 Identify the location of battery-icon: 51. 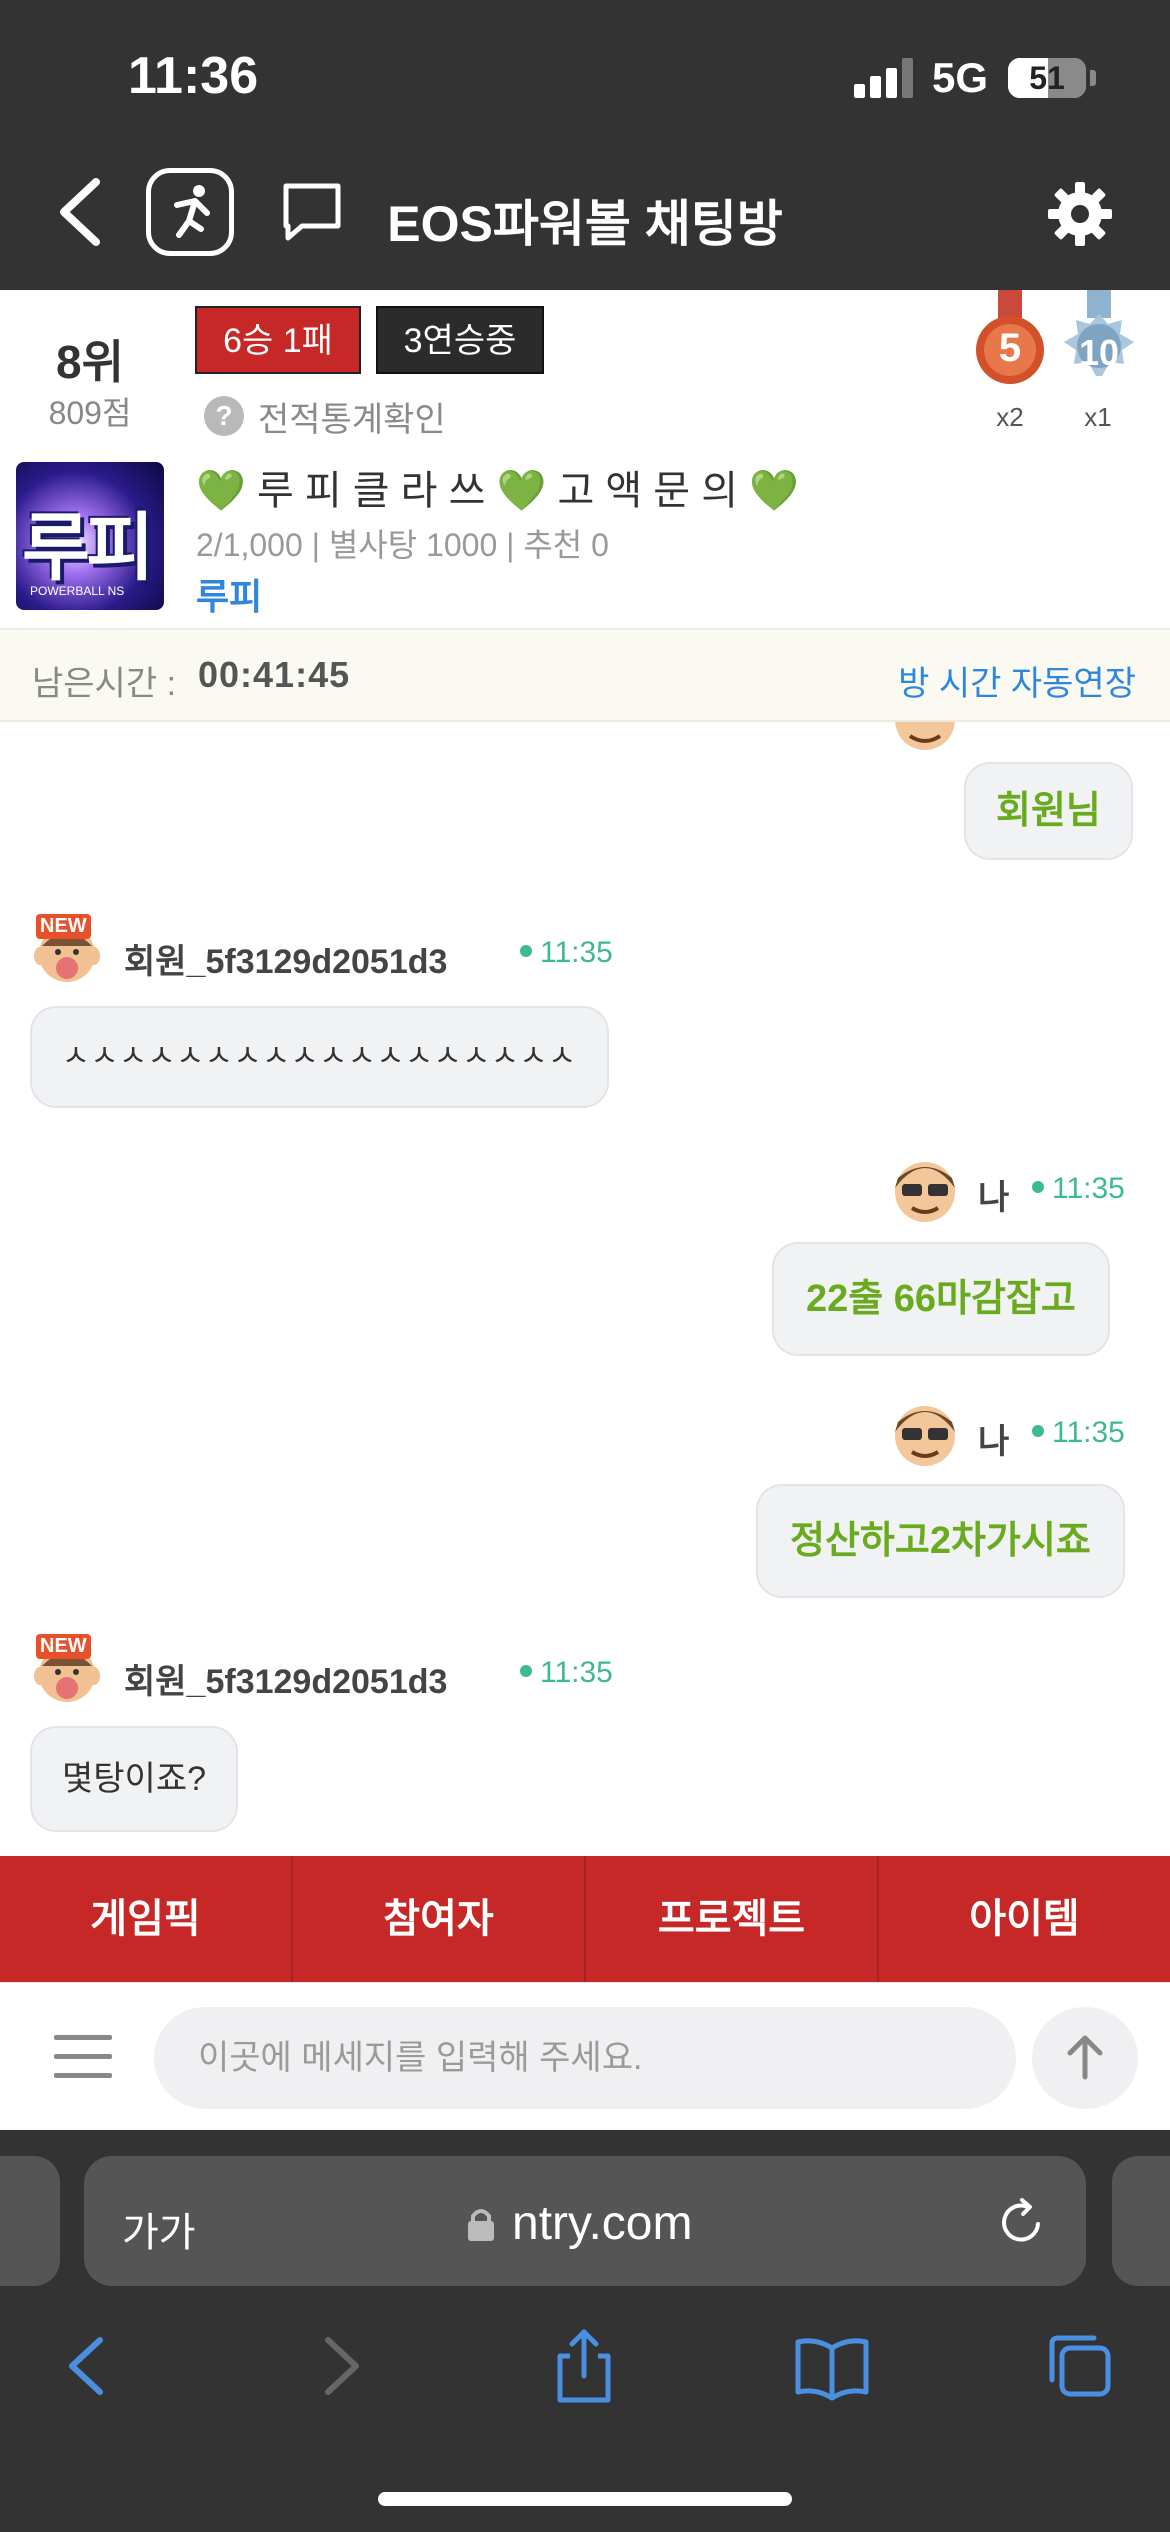
(1047, 78).